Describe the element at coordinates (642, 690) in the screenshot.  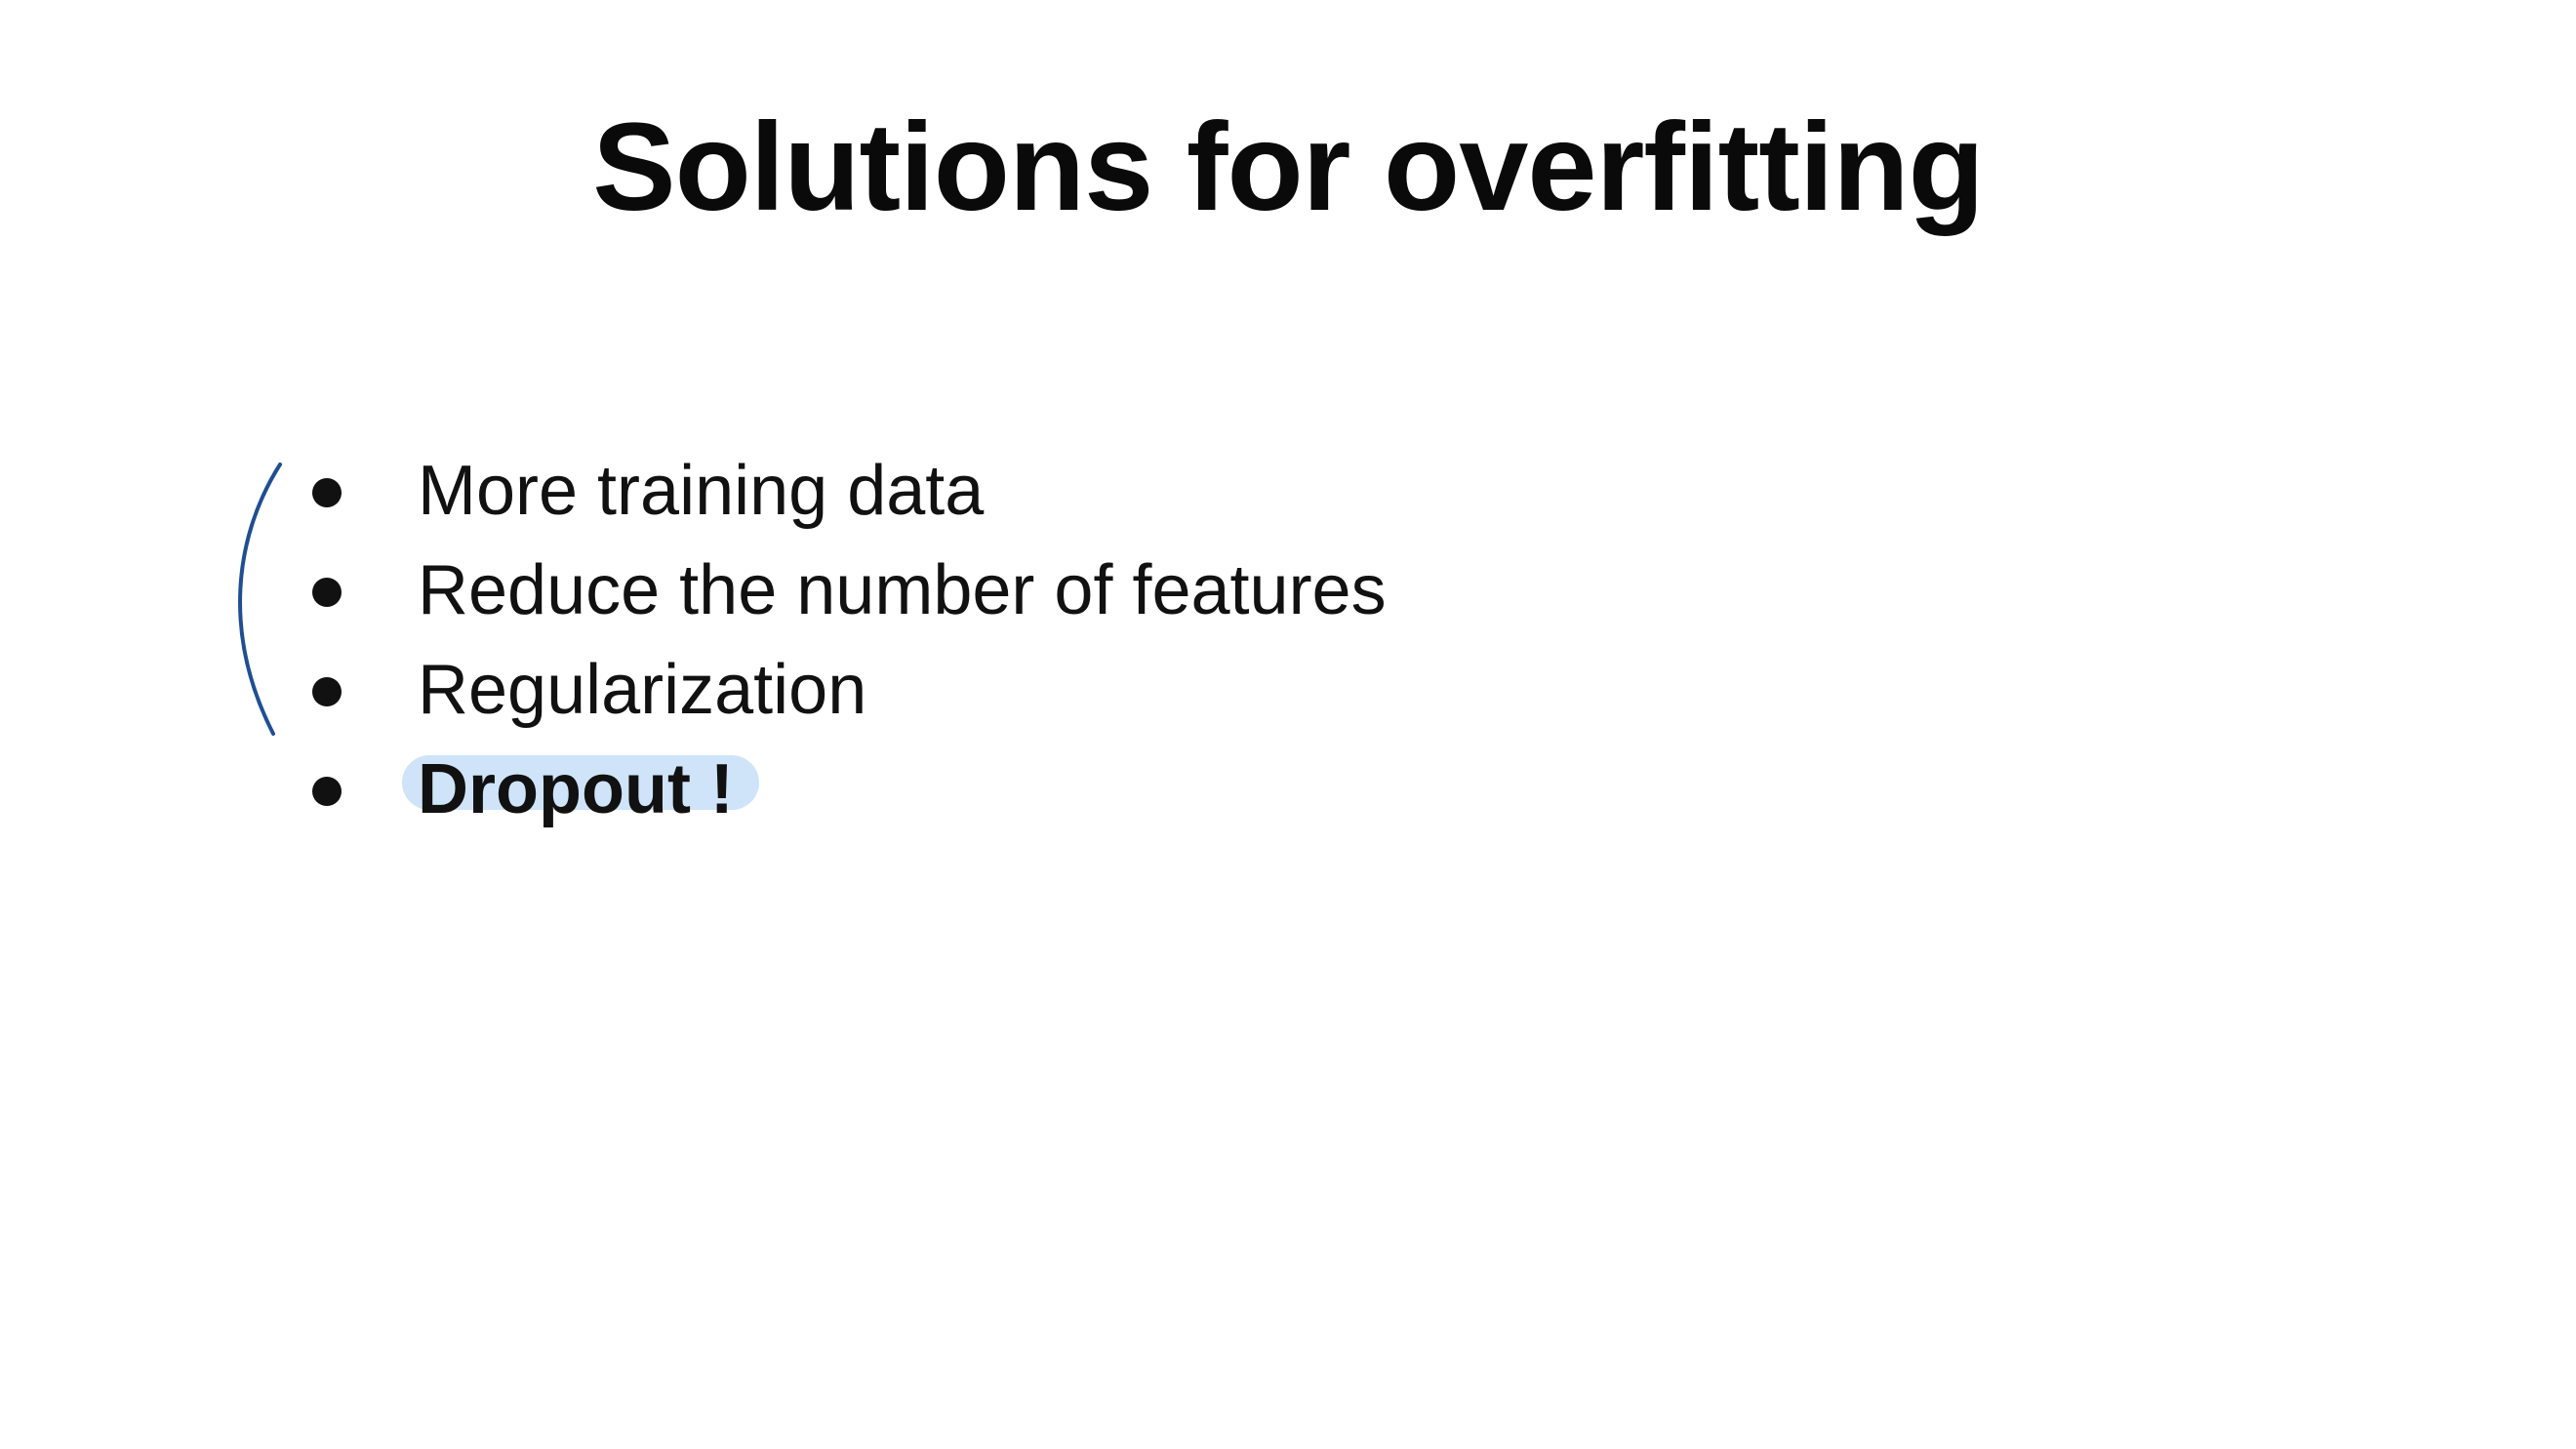
I see `bullet-text: Regularization` at that location.